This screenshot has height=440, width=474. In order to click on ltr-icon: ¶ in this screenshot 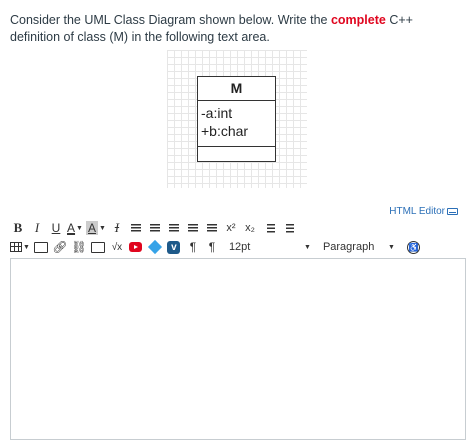, I will do `click(193, 247)`.